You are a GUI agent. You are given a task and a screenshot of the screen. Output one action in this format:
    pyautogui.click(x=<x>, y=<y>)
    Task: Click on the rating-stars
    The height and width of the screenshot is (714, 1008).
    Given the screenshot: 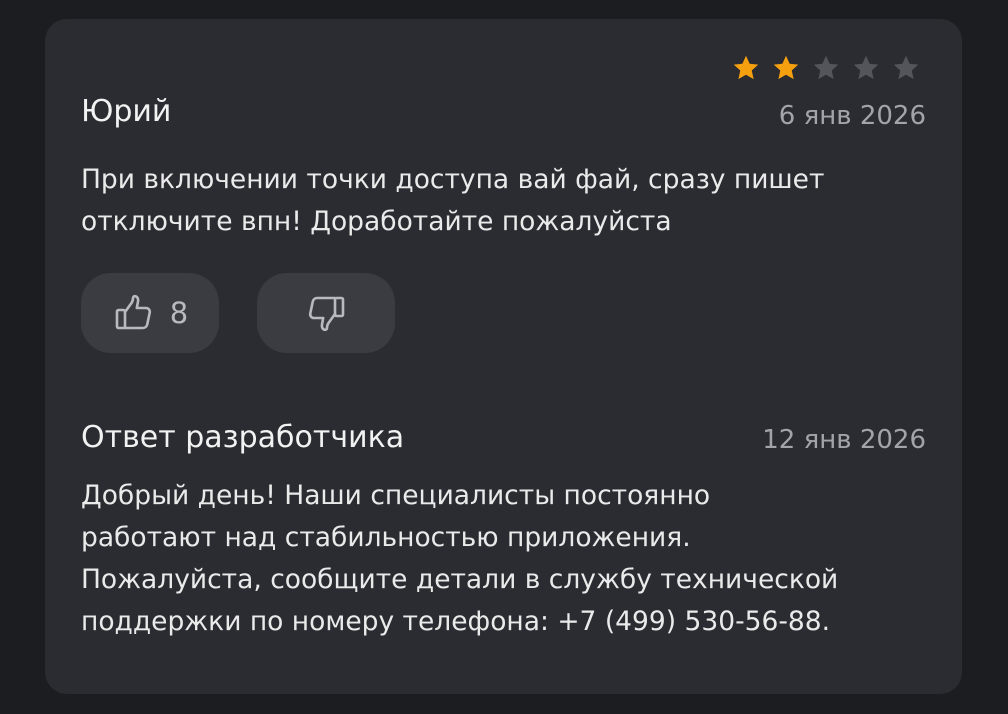 What is the action you would take?
    pyautogui.click(x=826, y=68)
    